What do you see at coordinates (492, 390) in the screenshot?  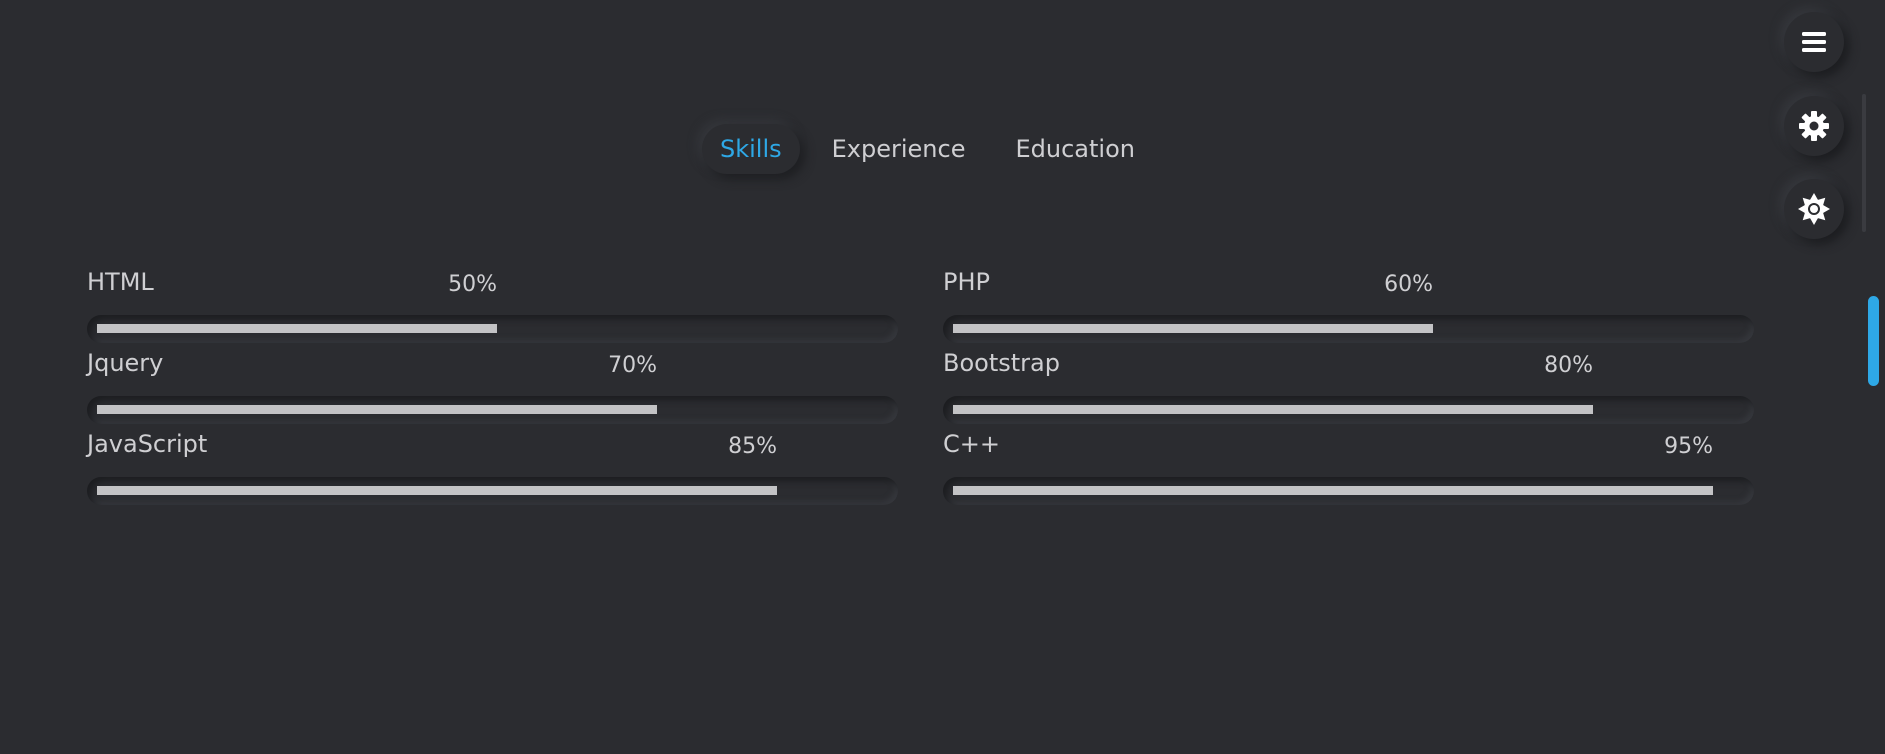 I see `skill-jquery: Jquery 70%` at bounding box center [492, 390].